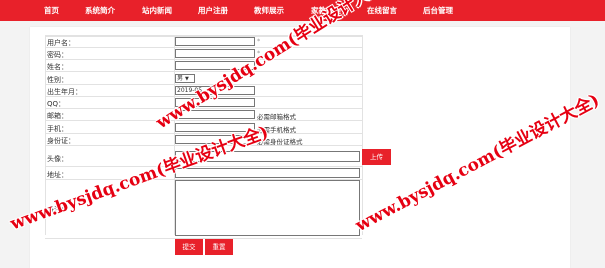 The height and width of the screenshot is (268, 605). What do you see at coordinates (57, 80) in the screenshot?
I see `gender-label: 性别：` at bounding box center [57, 80].